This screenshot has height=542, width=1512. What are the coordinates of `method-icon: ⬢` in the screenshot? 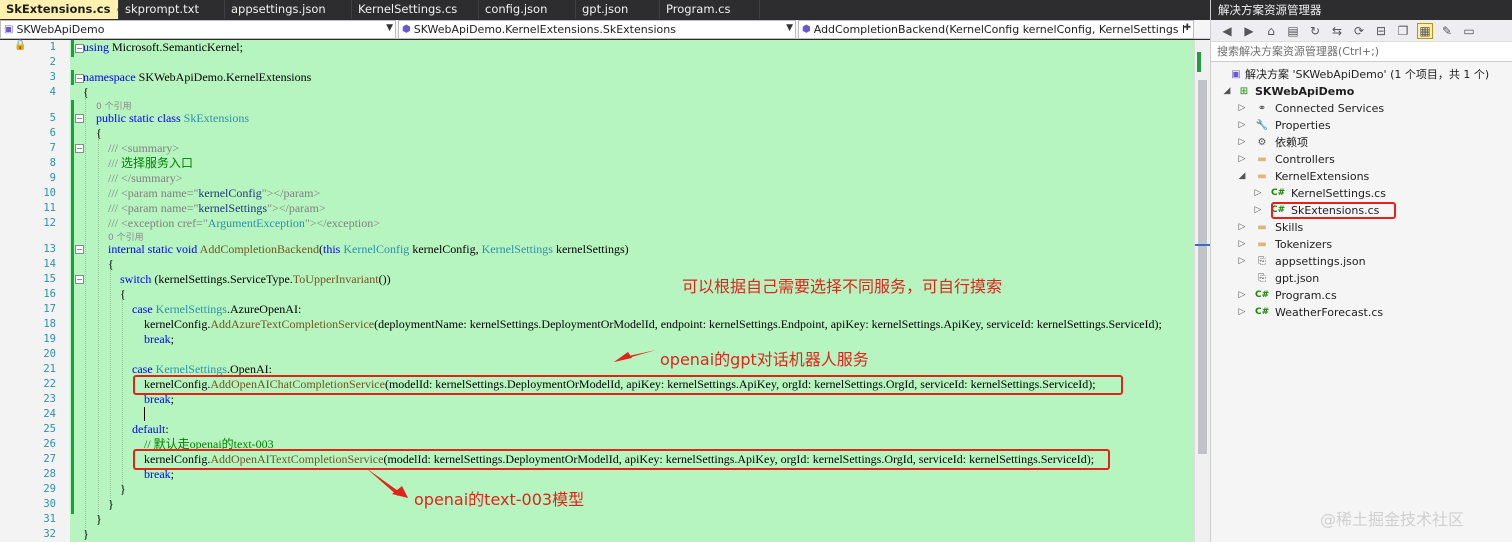 It's located at (806, 29).